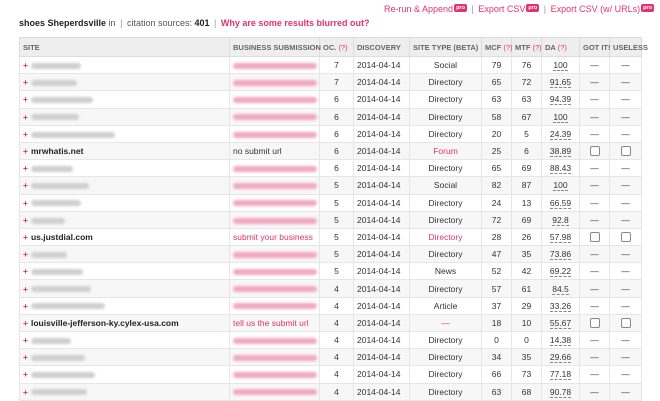 Image resolution: width=660 pixels, height=401 pixels. I want to click on da-value: 33.26, so click(560, 306).